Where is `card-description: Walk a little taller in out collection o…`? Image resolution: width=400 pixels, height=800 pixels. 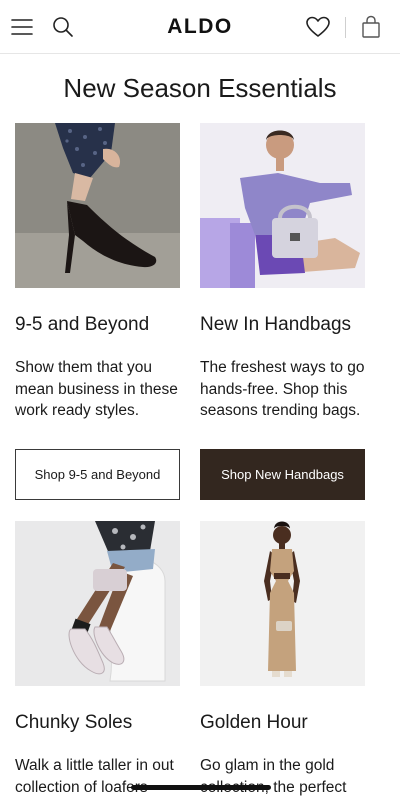
card-description: Walk a little taller in out collection o… is located at coordinates (94, 776).